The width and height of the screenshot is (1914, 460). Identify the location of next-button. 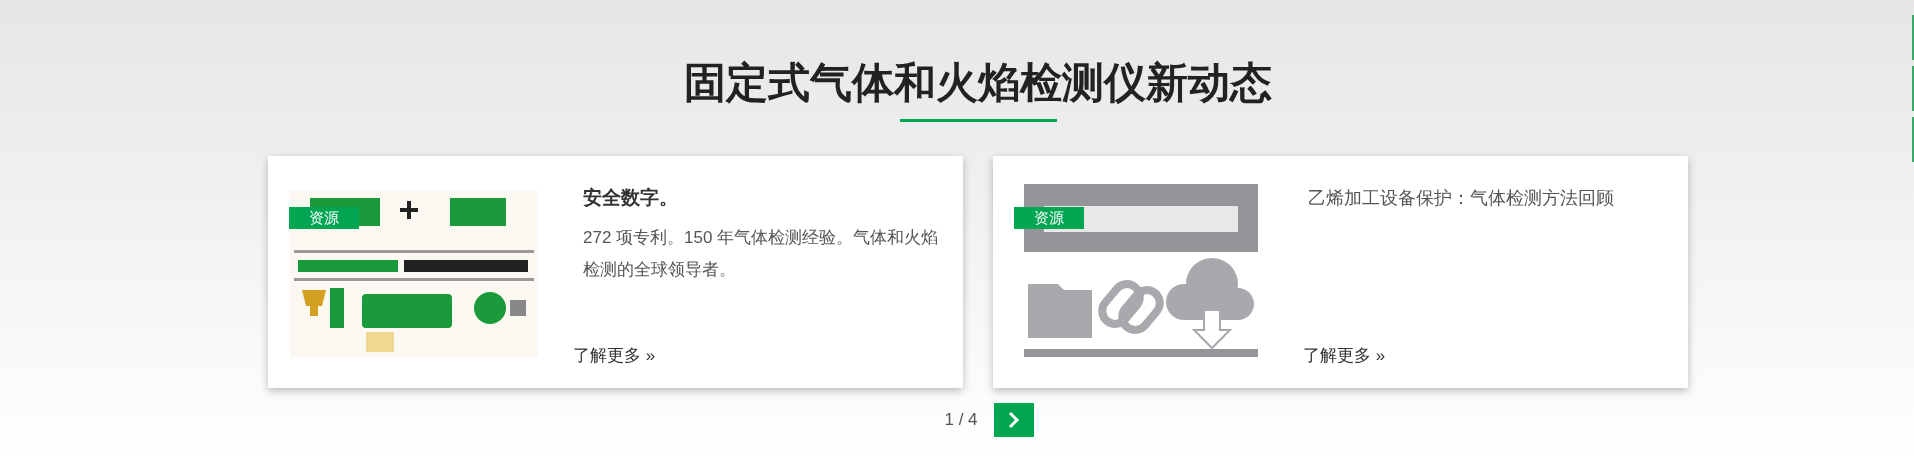
(1013, 420).